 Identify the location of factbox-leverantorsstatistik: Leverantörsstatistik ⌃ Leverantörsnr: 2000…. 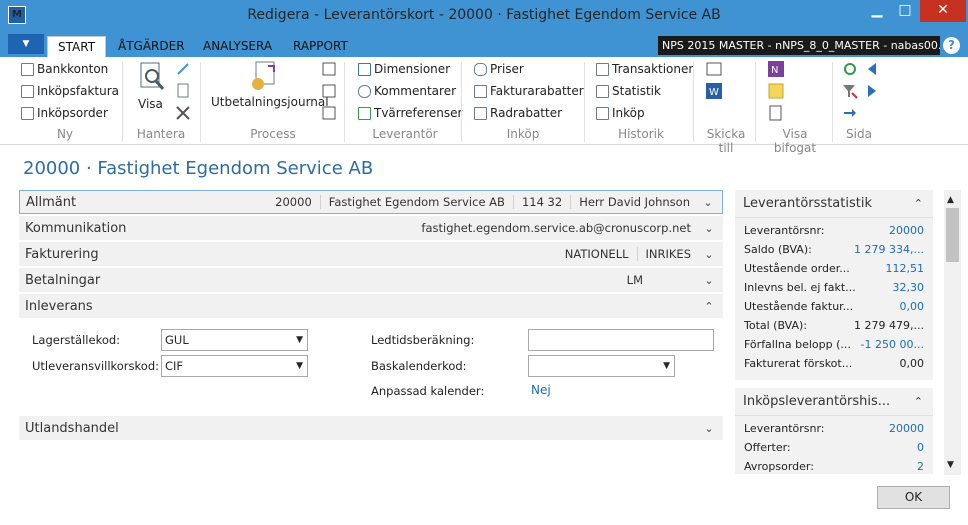
(834, 285).